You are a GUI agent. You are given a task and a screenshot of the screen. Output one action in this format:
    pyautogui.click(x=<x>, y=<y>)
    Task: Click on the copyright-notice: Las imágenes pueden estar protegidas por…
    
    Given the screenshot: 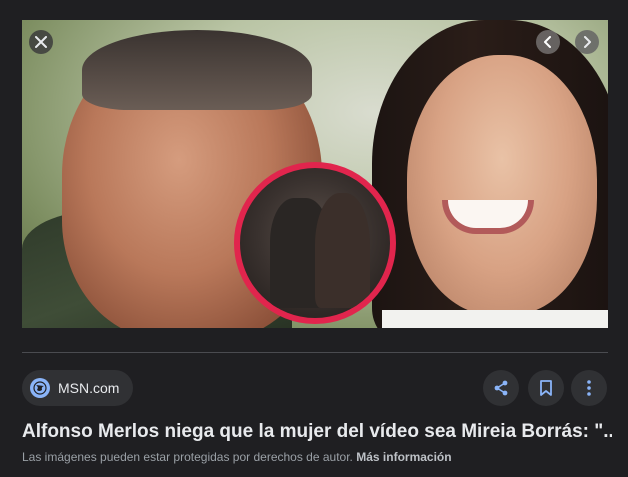 What is the action you would take?
    pyautogui.click(x=237, y=457)
    